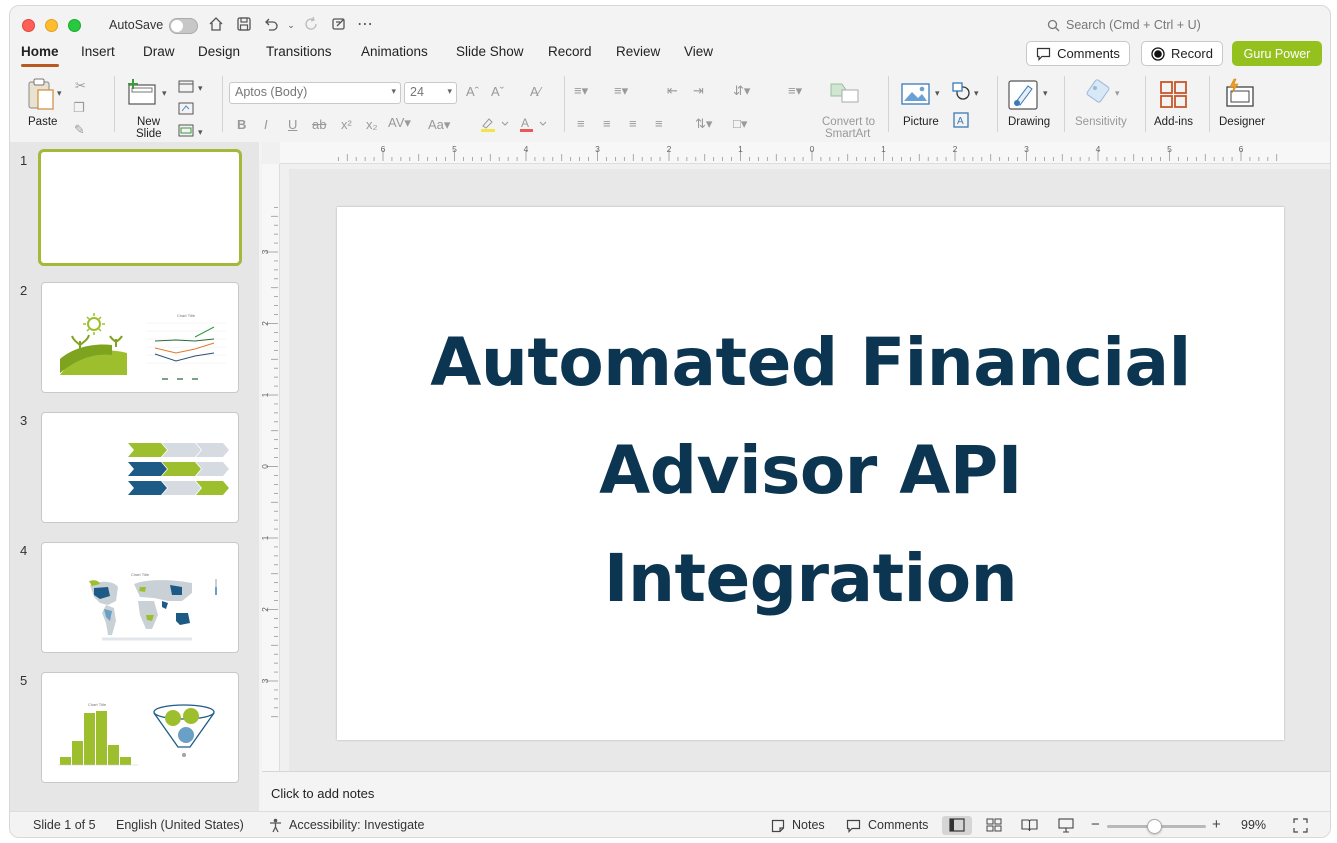  Describe the element at coordinates (1216, 824) in the screenshot. I see `zoom-in-button: +` at that location.